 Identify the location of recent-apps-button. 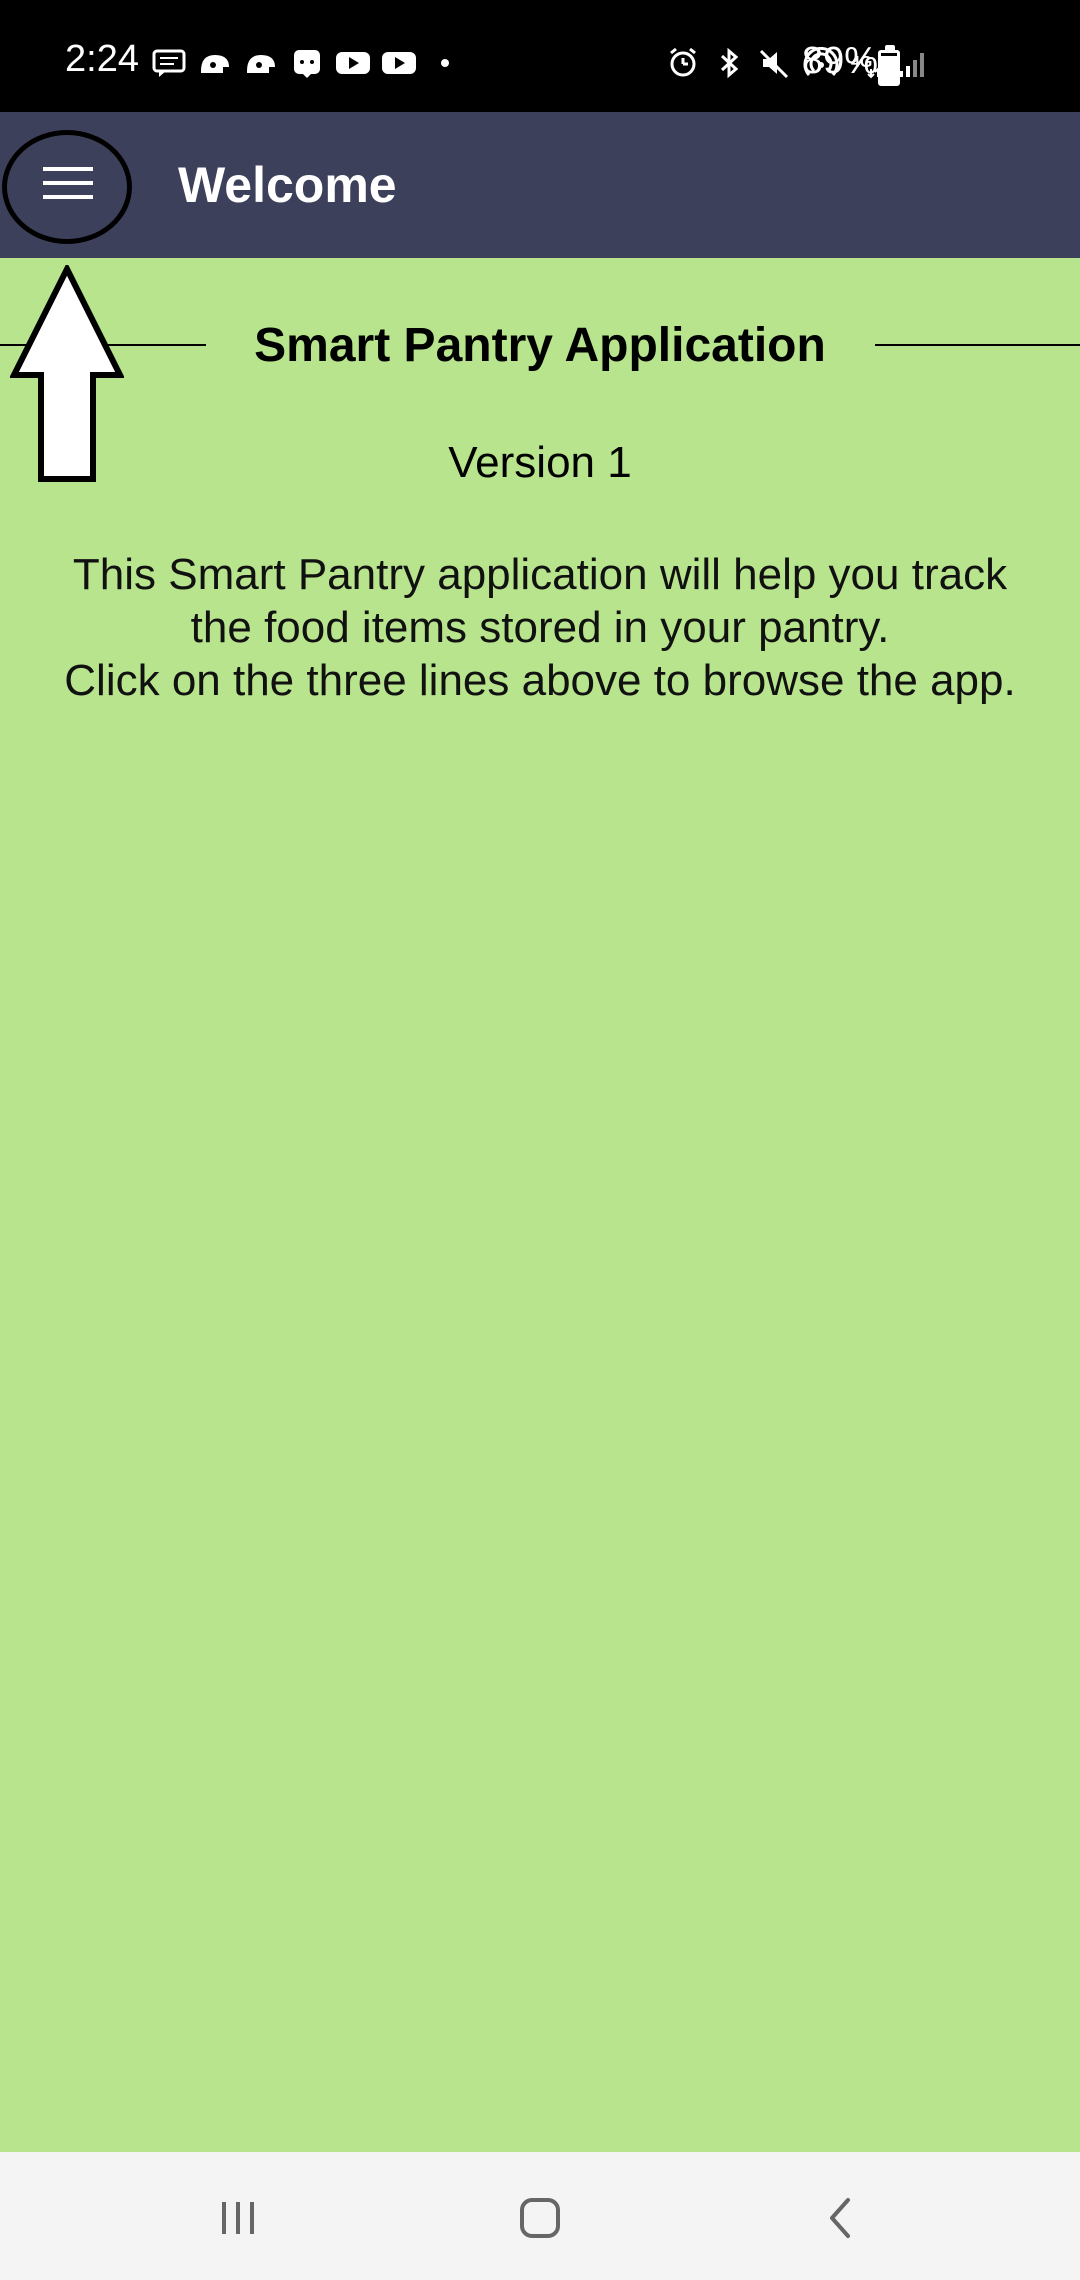
(238, 2218).